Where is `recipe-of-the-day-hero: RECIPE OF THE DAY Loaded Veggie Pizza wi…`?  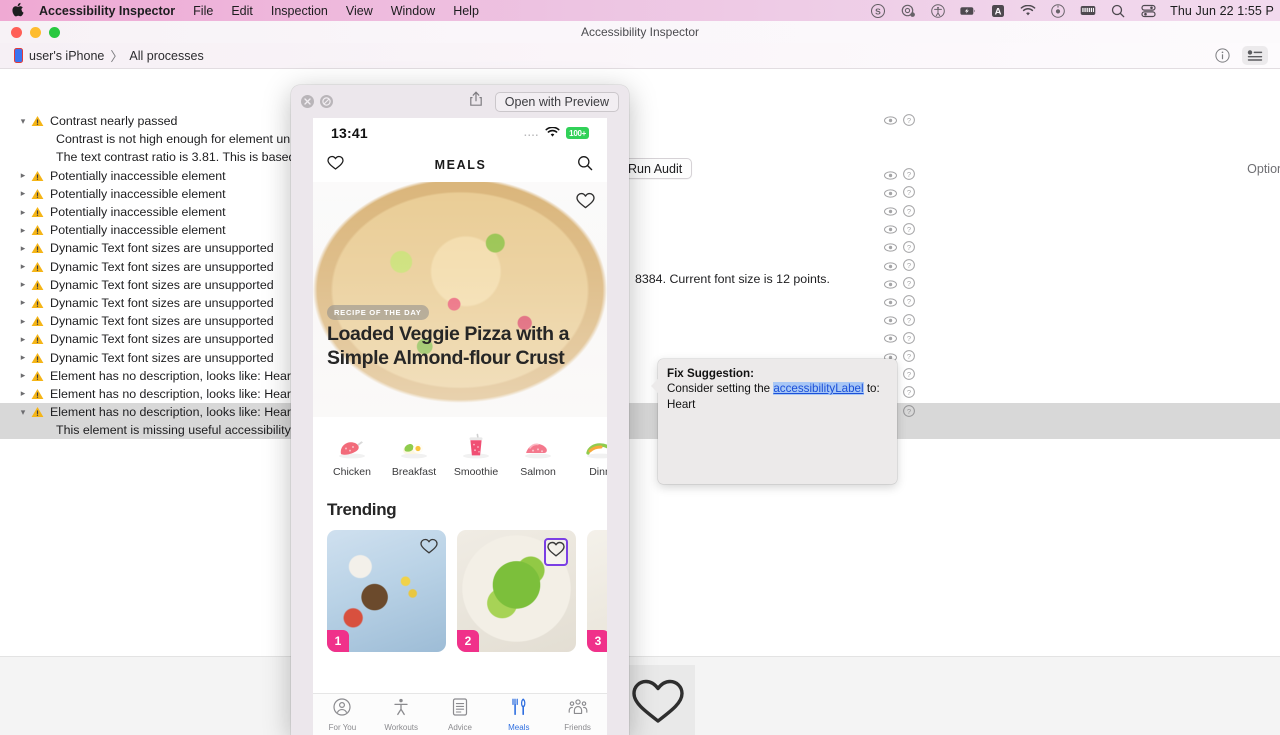 recipe-of-the-day-hero: RECIPE OF THE DAY Loaded Veggie Pizza wi… is located at coordinates (460, 299).